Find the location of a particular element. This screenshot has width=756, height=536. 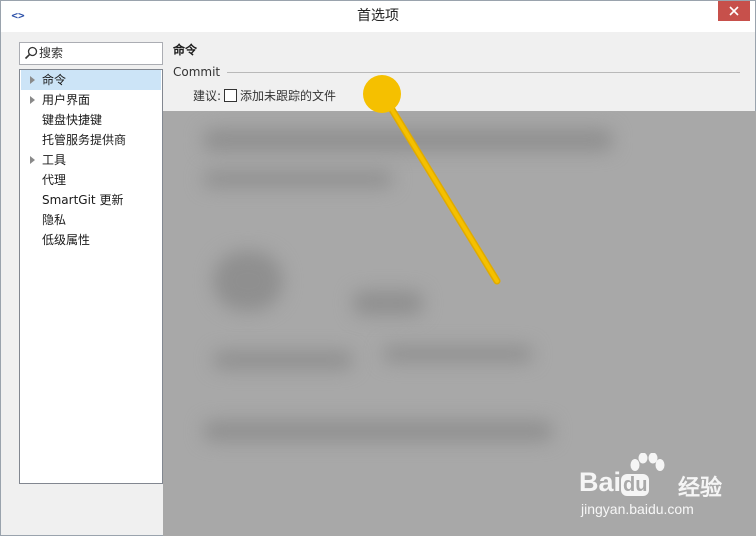

title-bar: <> 首选项 is located at coordinates (378, 16).